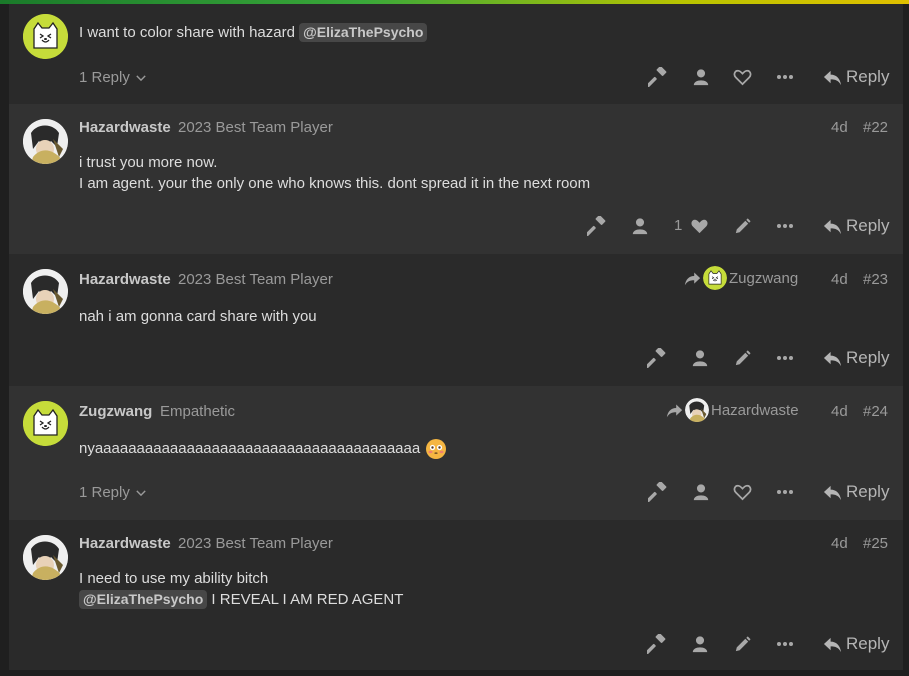  Describe the element at coordinates (755, 410) in the screenshot. I see `reply-to-username: Hazardwaste` at that location.